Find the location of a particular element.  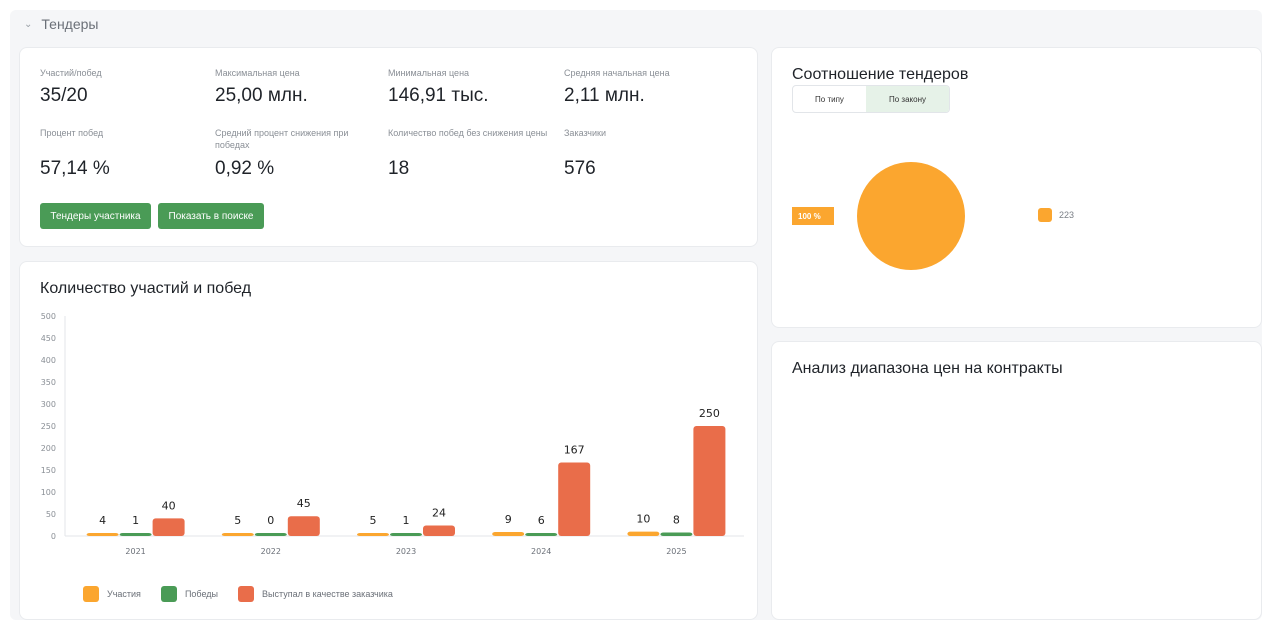

stat-min-price: Минимальная цена 146,91 тыс. is located at coordinates (438, 86).